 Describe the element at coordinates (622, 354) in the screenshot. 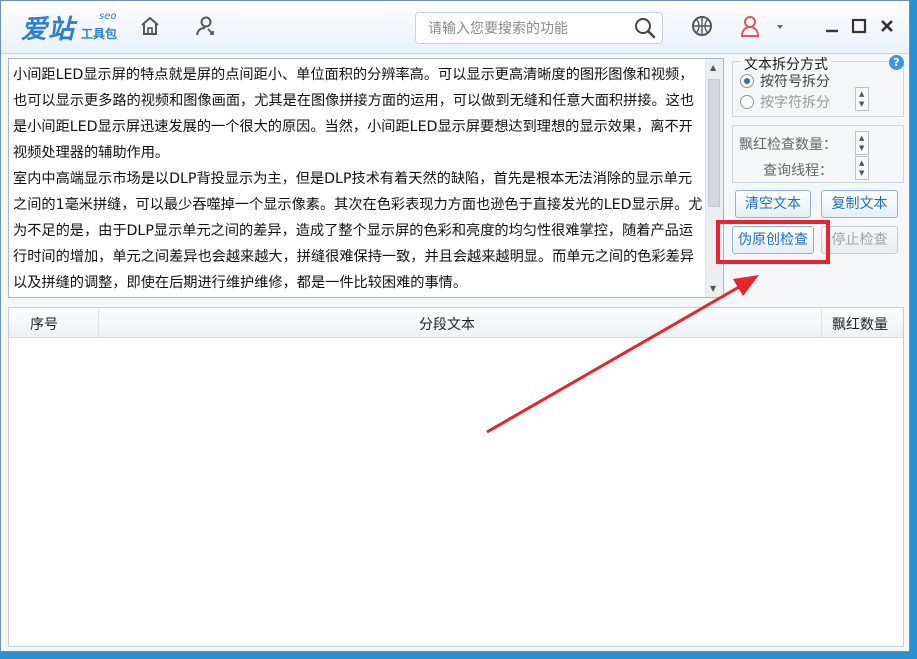

I see `annotation-arrow` at that location.